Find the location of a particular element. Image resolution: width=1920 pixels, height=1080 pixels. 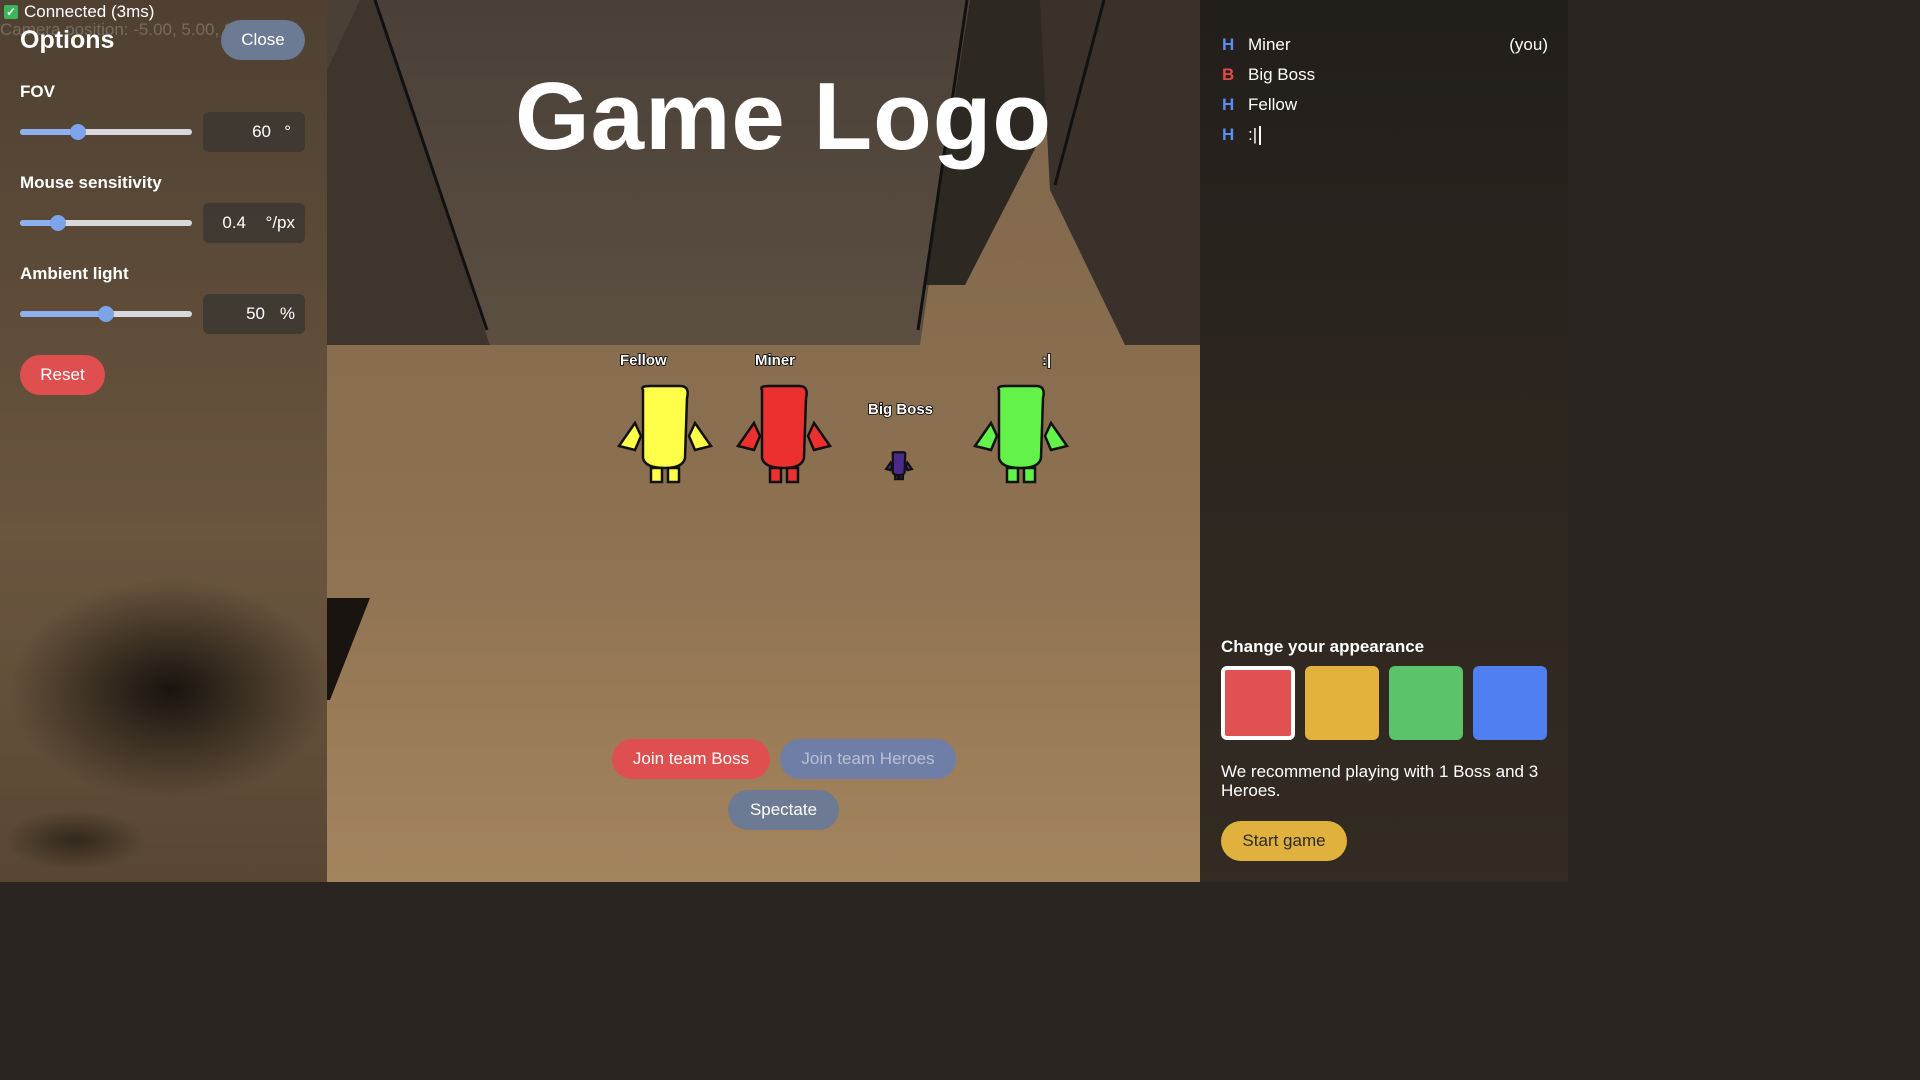

text-caret is located at coordinates (1260, 135).